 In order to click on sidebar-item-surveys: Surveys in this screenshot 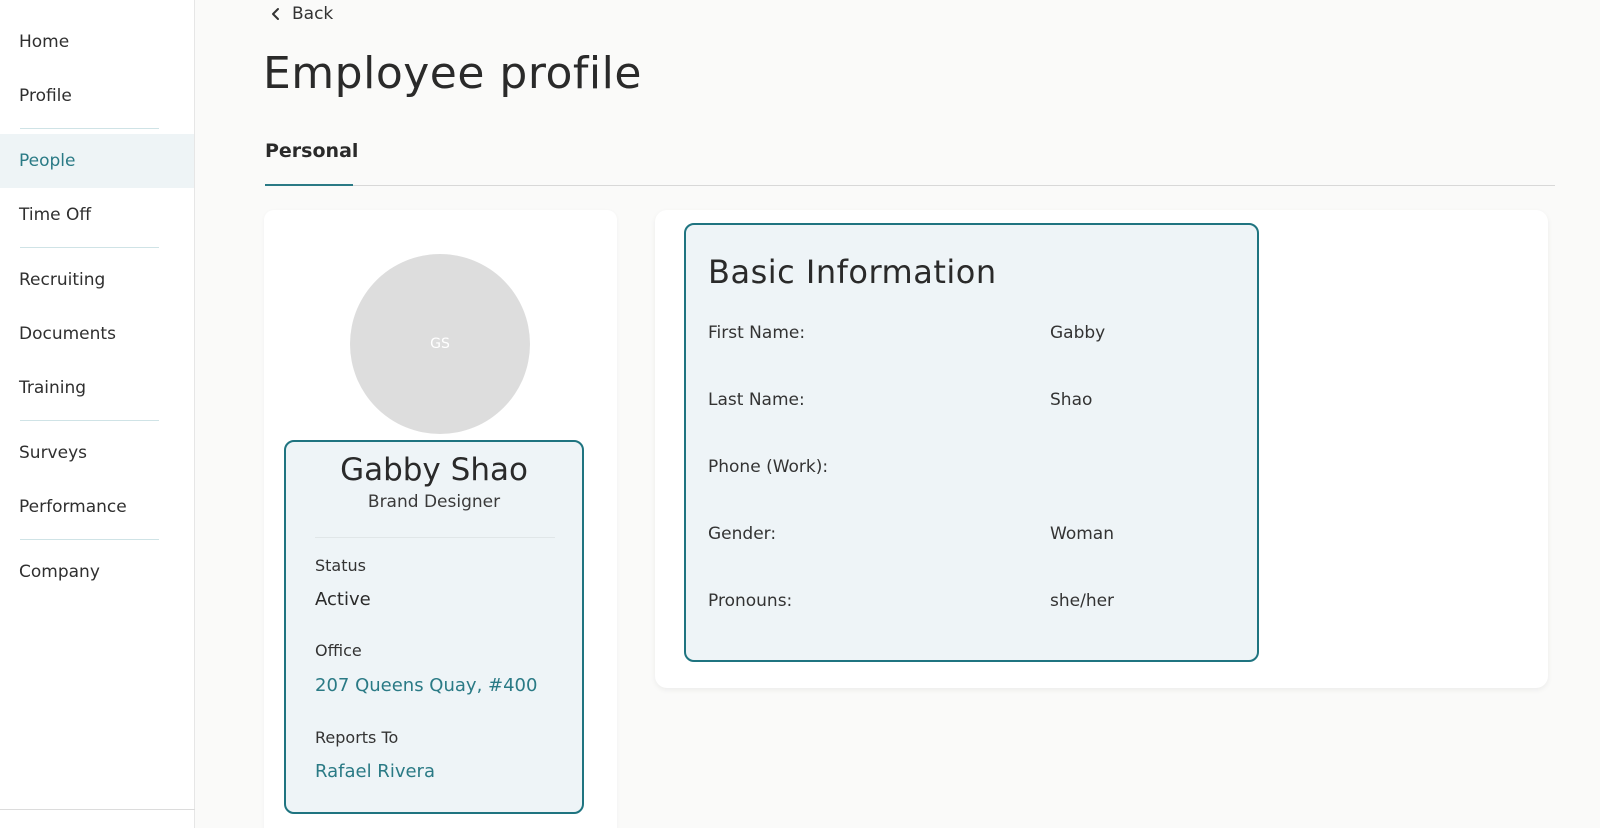, I will do `click(97, 453)`.